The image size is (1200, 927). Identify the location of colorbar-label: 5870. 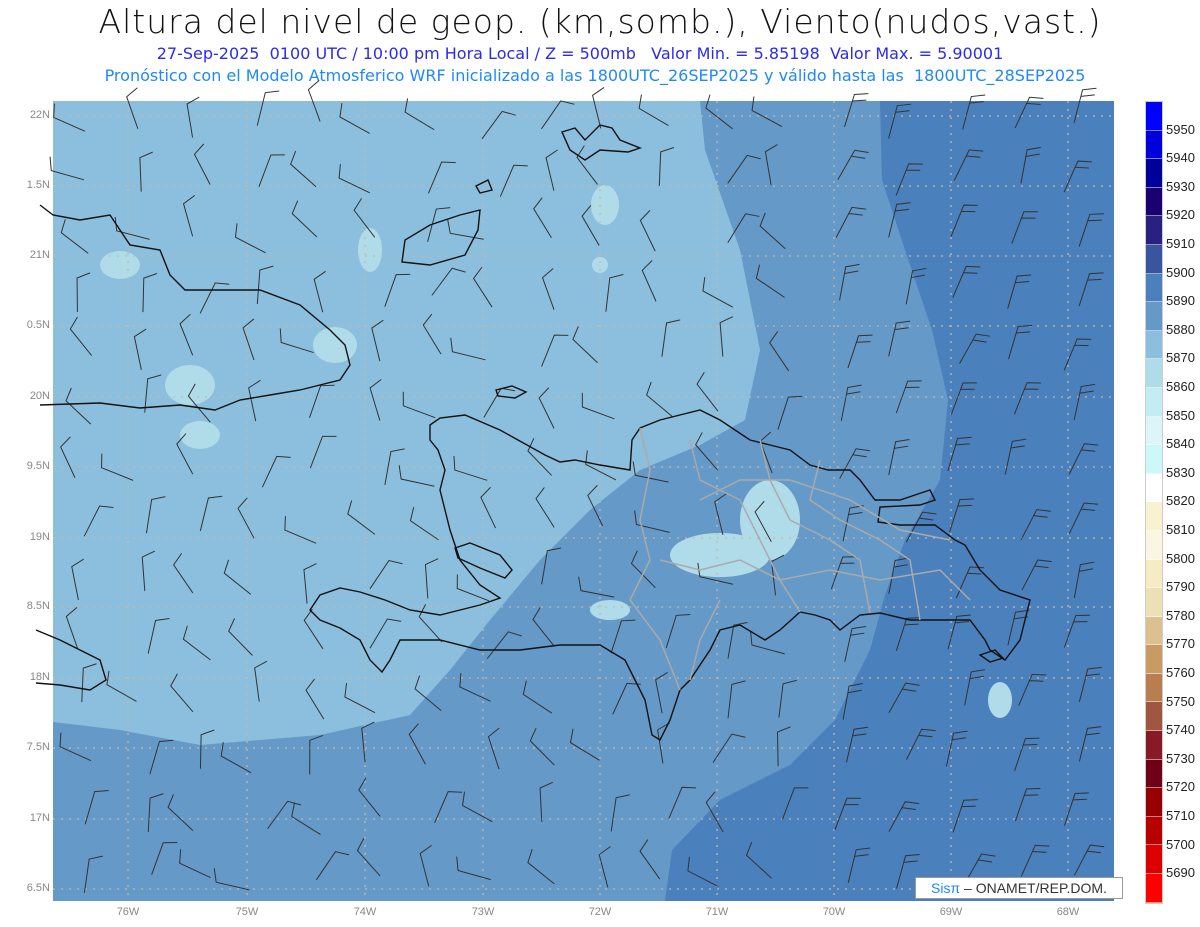
(1180, 358).